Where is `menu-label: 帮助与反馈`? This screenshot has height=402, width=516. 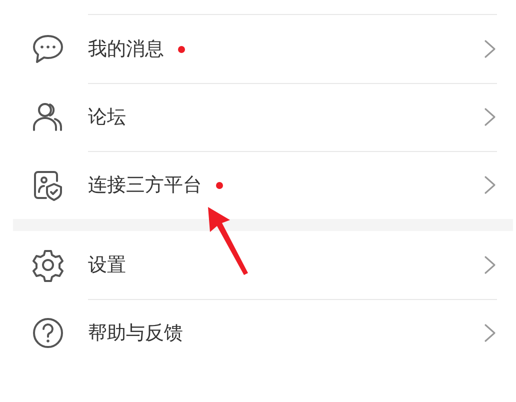 menu-label: 帮助与反馈 is located at coordinates (135, 333).